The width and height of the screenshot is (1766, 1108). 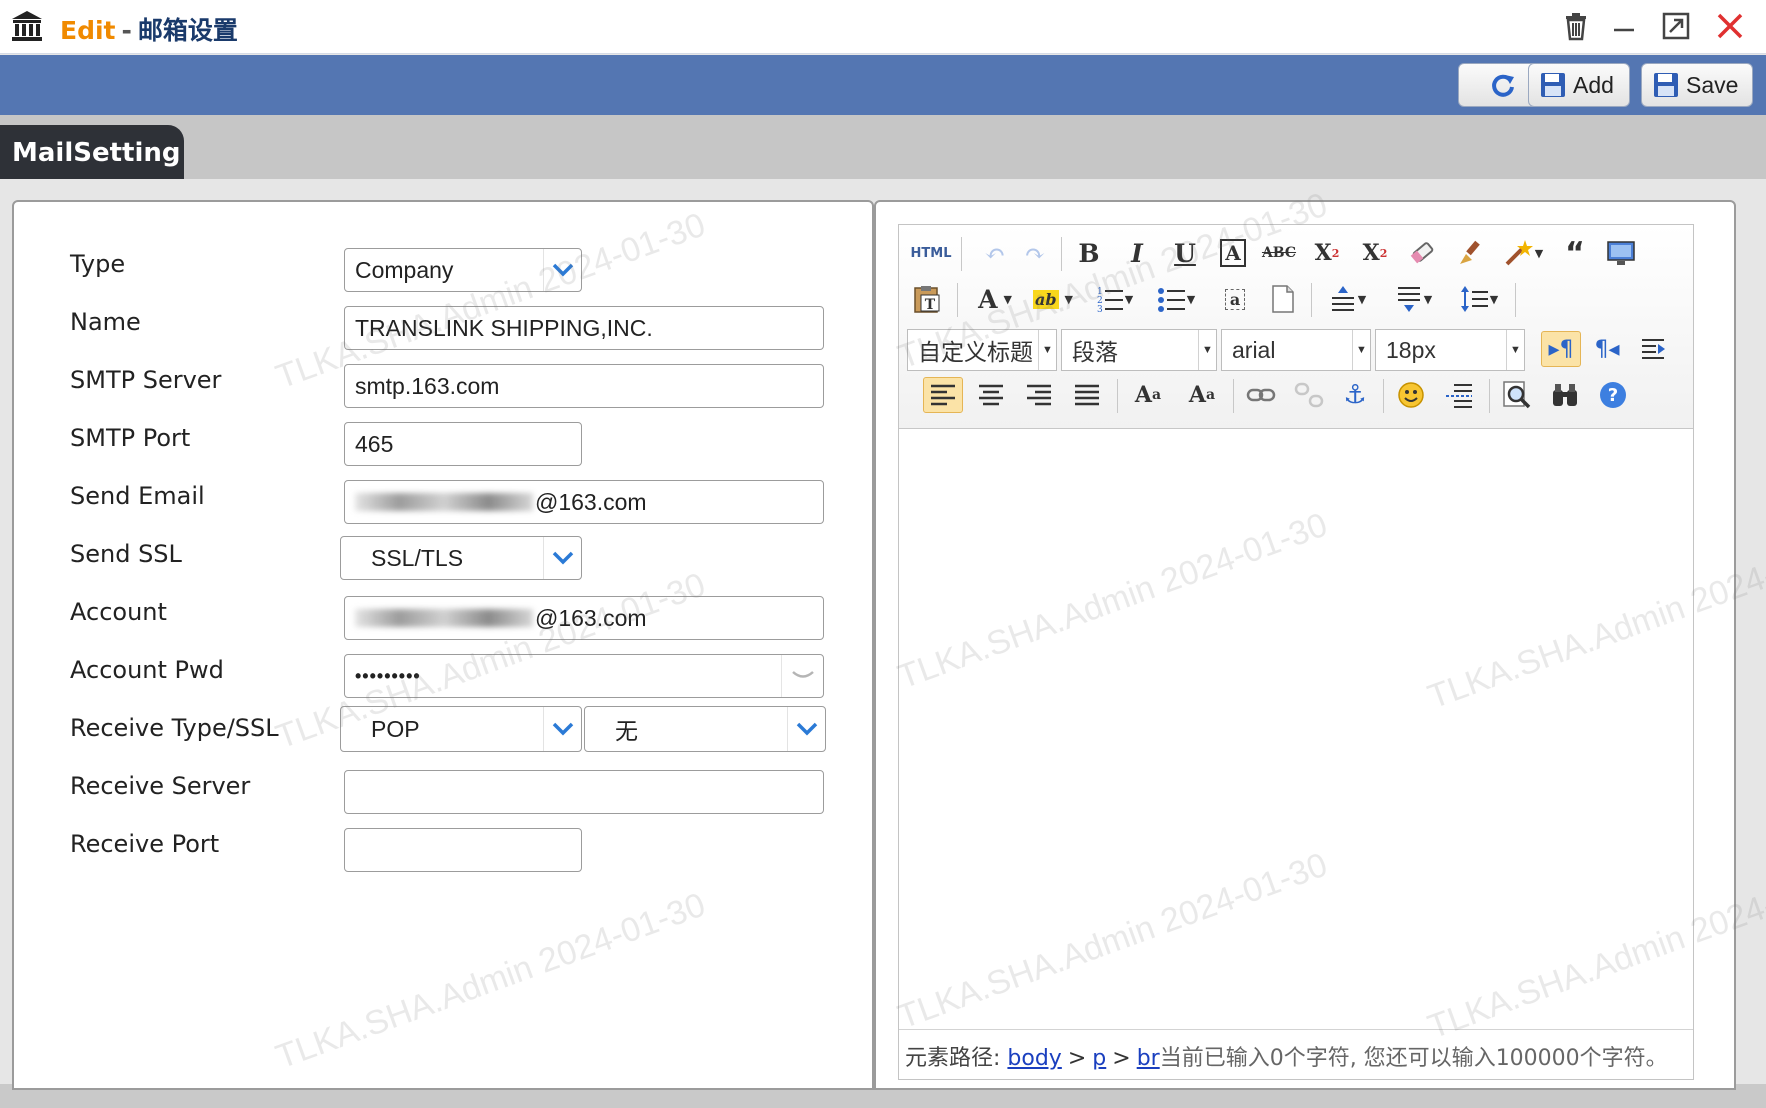 I want to click on subscript-icon: X2, so click(x=1375, y=253).